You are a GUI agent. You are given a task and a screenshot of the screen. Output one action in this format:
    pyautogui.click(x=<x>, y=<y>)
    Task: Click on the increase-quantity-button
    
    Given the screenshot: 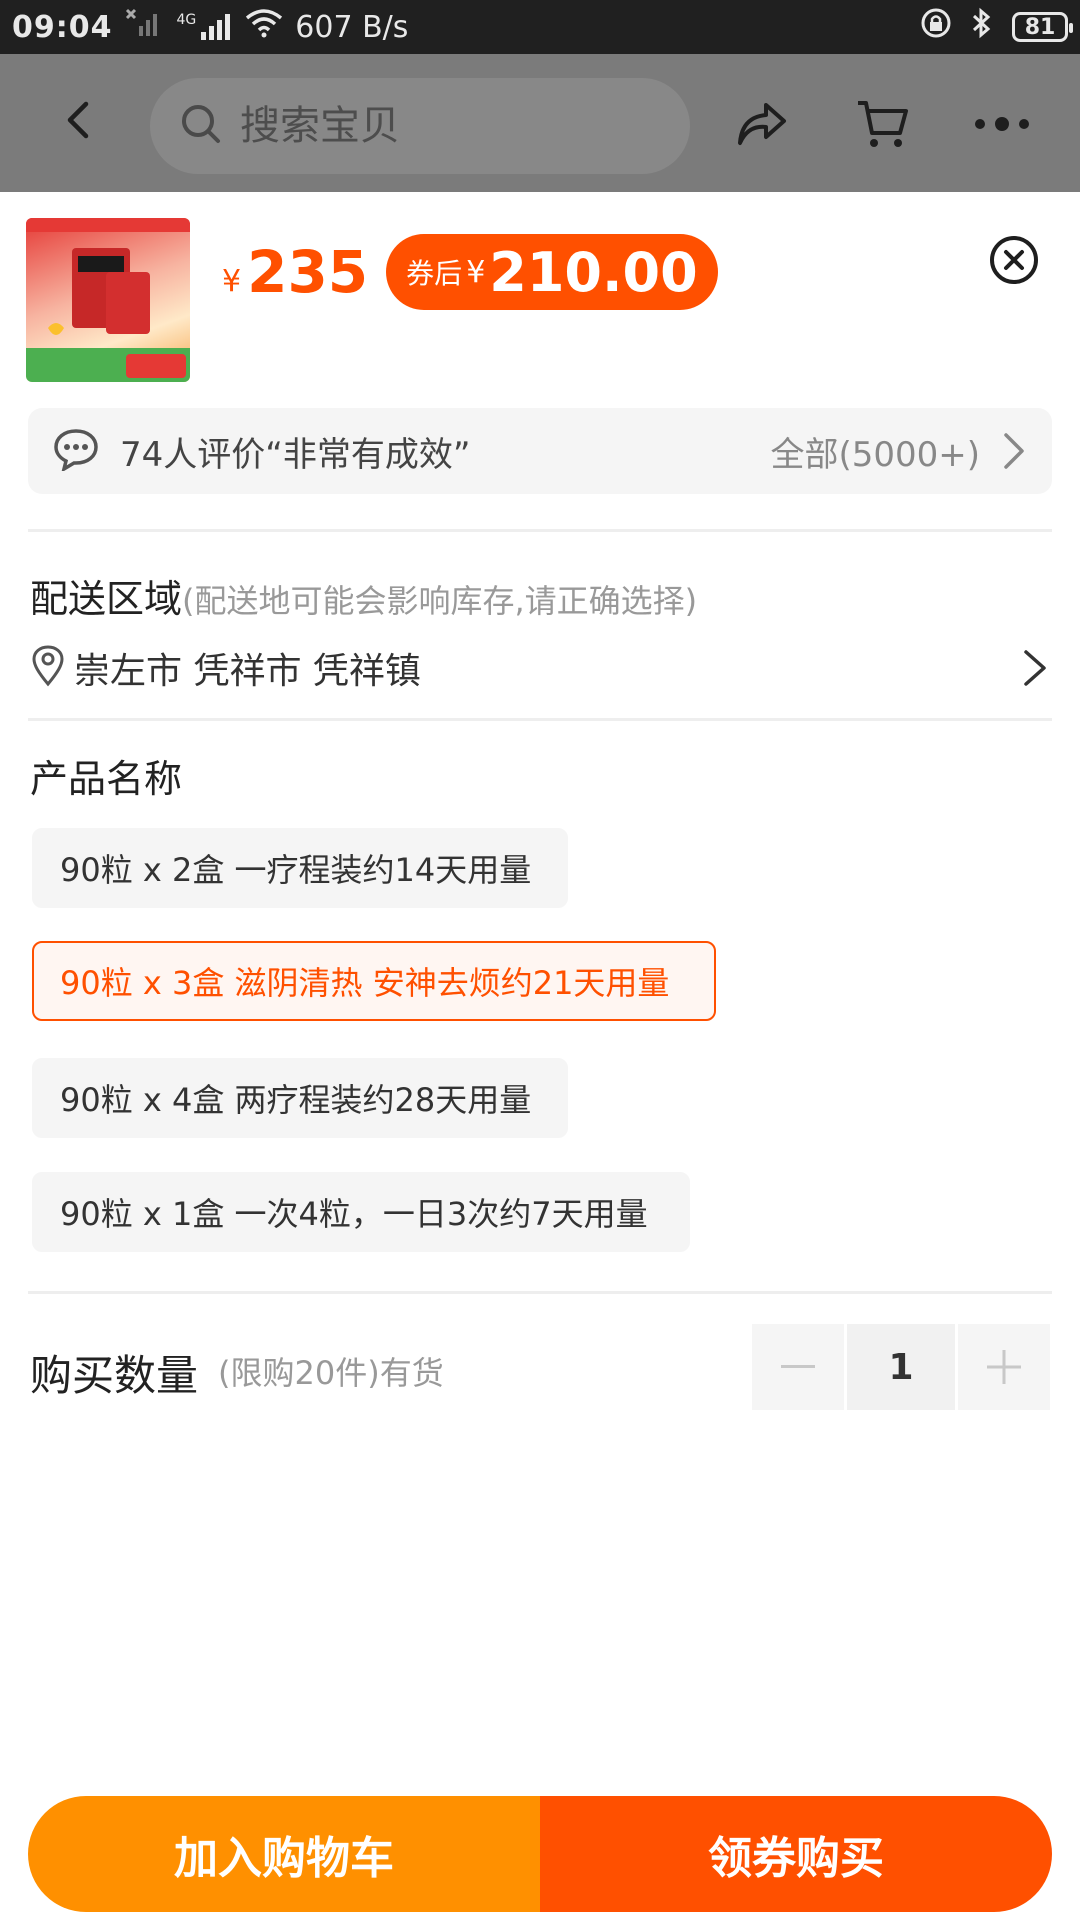 What is the action you would take?
    pyautogui.click(x=1004, y=1367)
    